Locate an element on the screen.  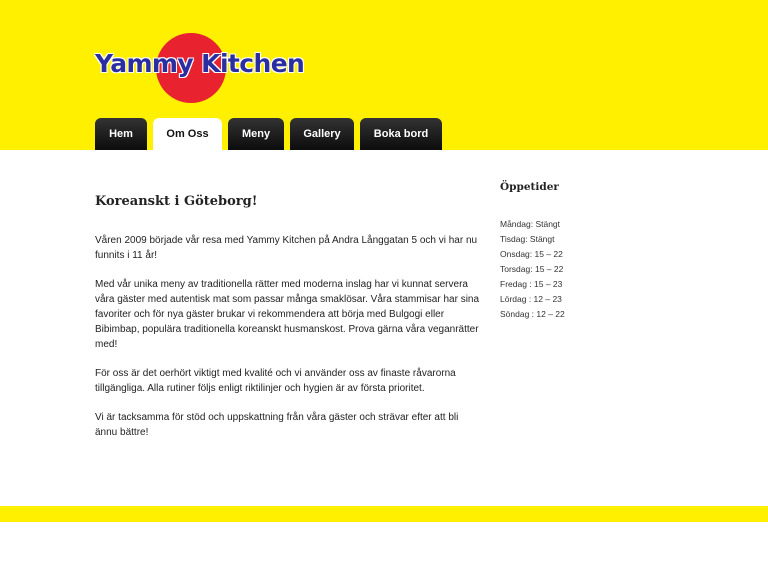
site-logo: Yammy Kitchen is located at coordinates (200, 71).